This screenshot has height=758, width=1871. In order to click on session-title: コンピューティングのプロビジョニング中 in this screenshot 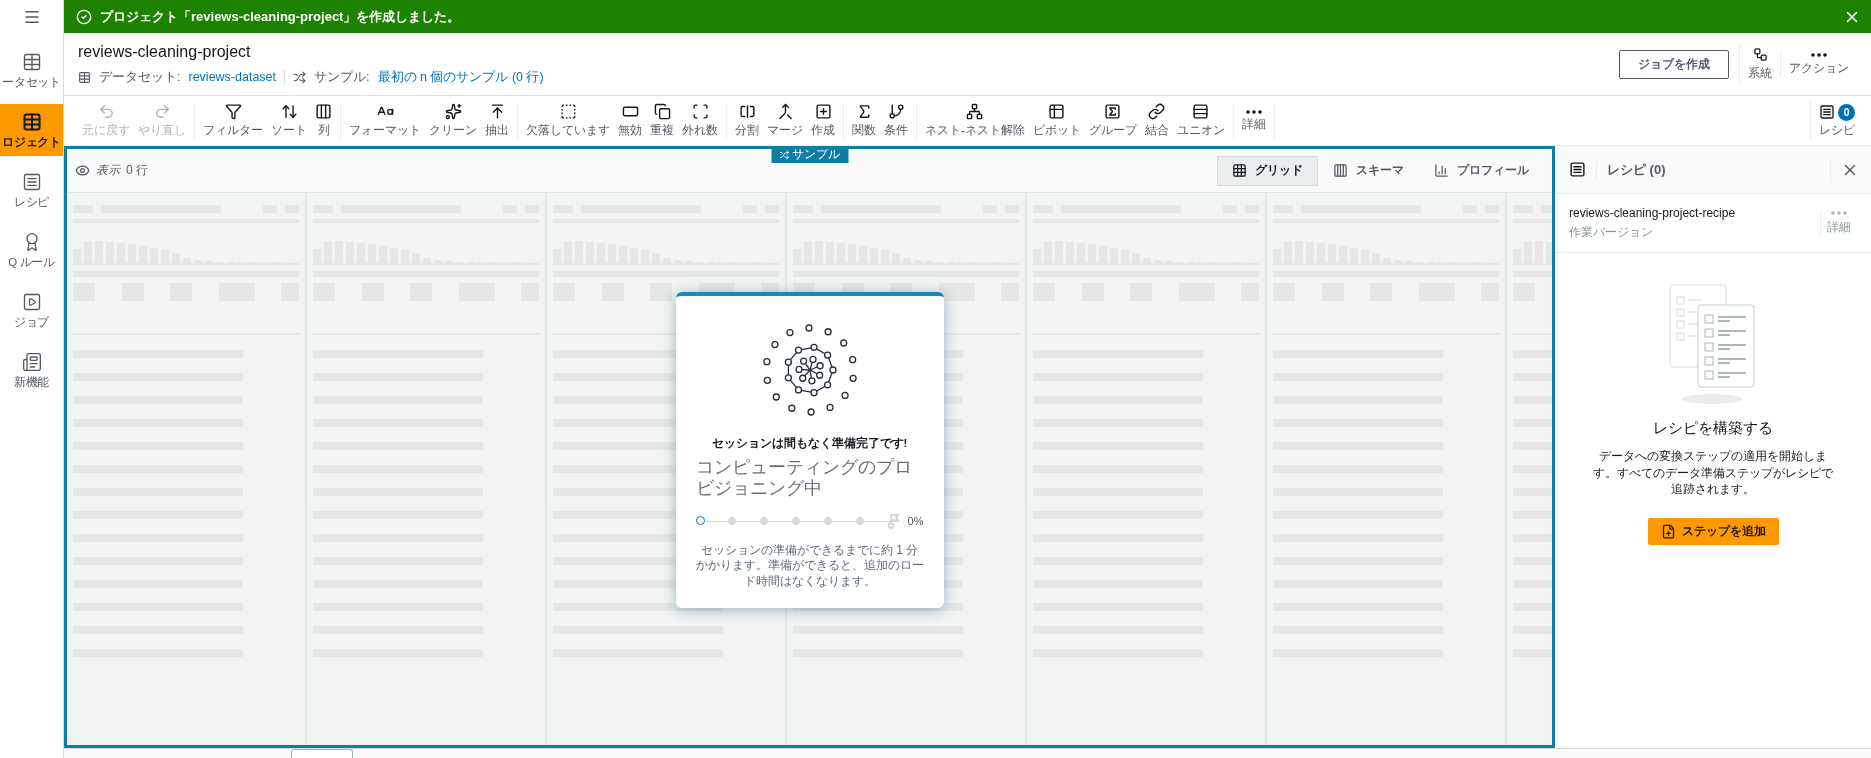, I will do `click(804, 478)`.